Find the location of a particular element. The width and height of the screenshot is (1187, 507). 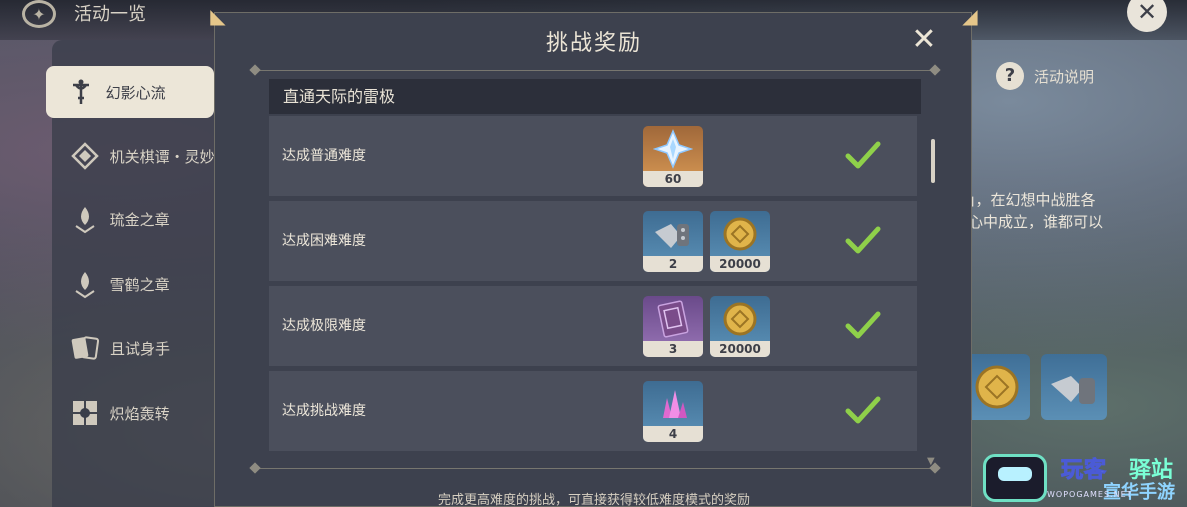

sidebar-item-label: 雪鹤之章 is located at coordinates (139, 284).